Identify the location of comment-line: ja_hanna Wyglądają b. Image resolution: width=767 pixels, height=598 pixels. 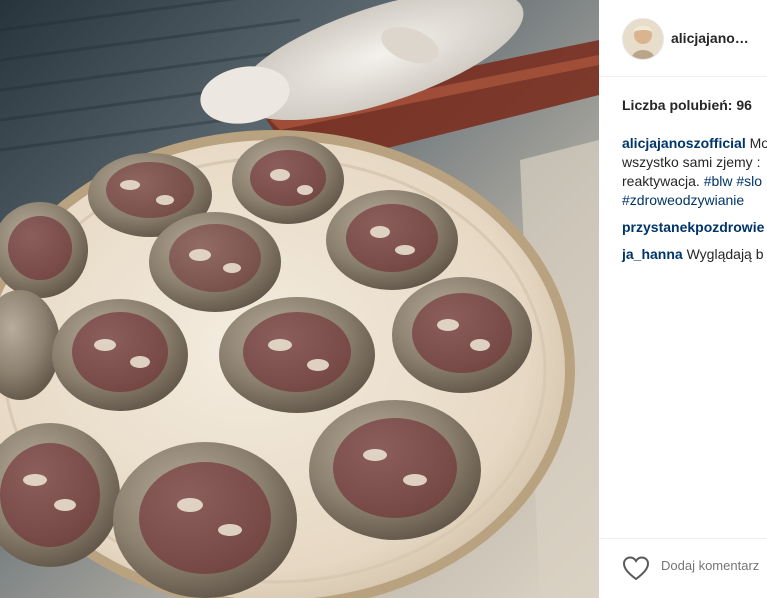
(694, 254).